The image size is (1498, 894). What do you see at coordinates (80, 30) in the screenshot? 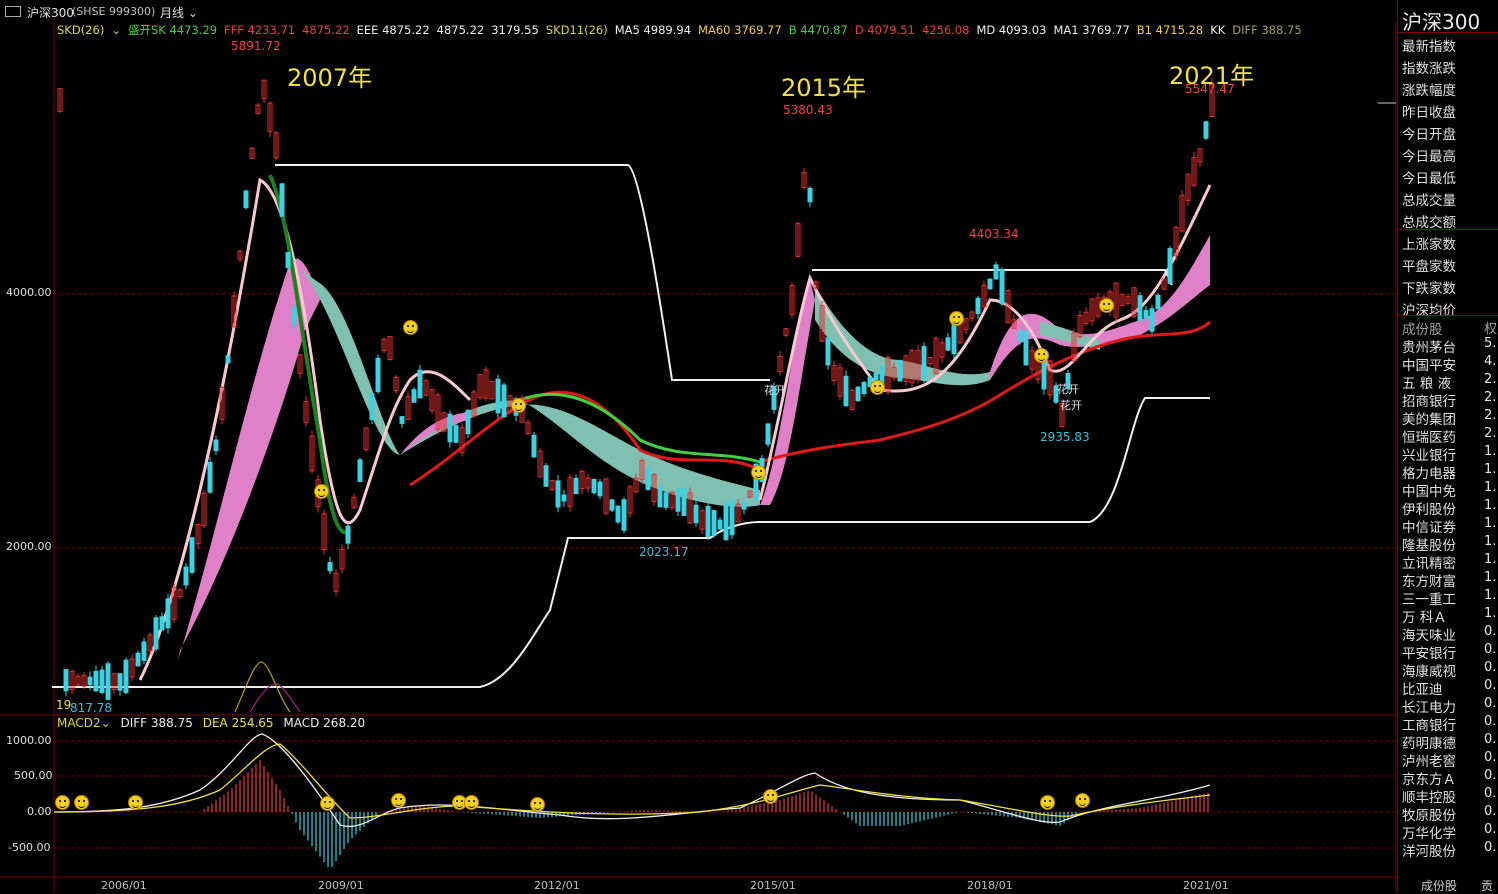
I see `indicator-item: SKD(26)` at bounding box center [80, 30].